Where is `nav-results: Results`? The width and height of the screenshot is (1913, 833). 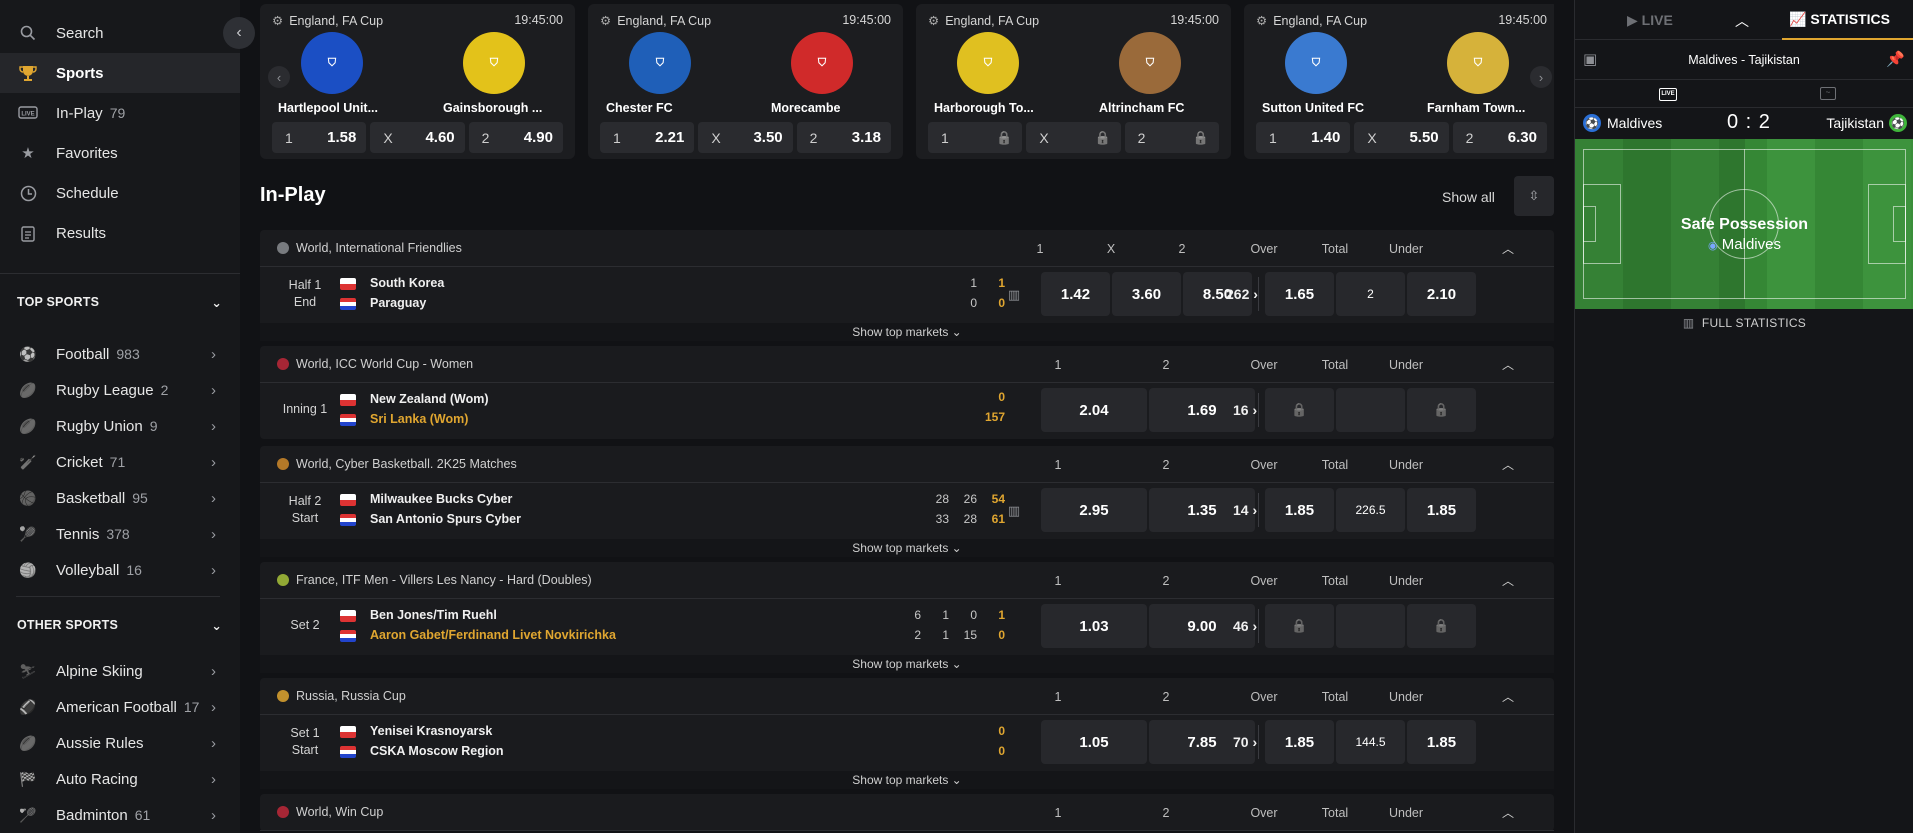 nav-results: Results is located at coordinates (120, 233).